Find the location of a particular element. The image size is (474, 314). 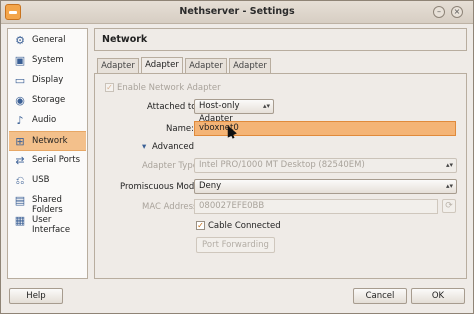

sidebar-item-display: ▭ Display is located at coordinates (47, 81).